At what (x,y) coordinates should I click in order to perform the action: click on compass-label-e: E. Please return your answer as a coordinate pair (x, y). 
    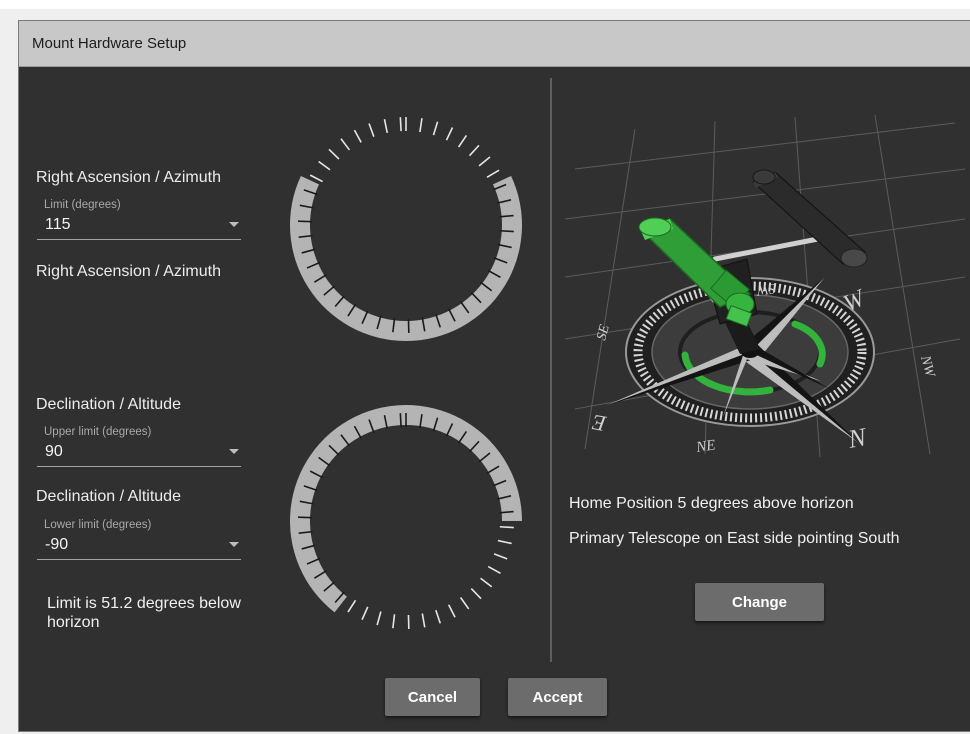
    Looking at the image, I should click on (599, 423).